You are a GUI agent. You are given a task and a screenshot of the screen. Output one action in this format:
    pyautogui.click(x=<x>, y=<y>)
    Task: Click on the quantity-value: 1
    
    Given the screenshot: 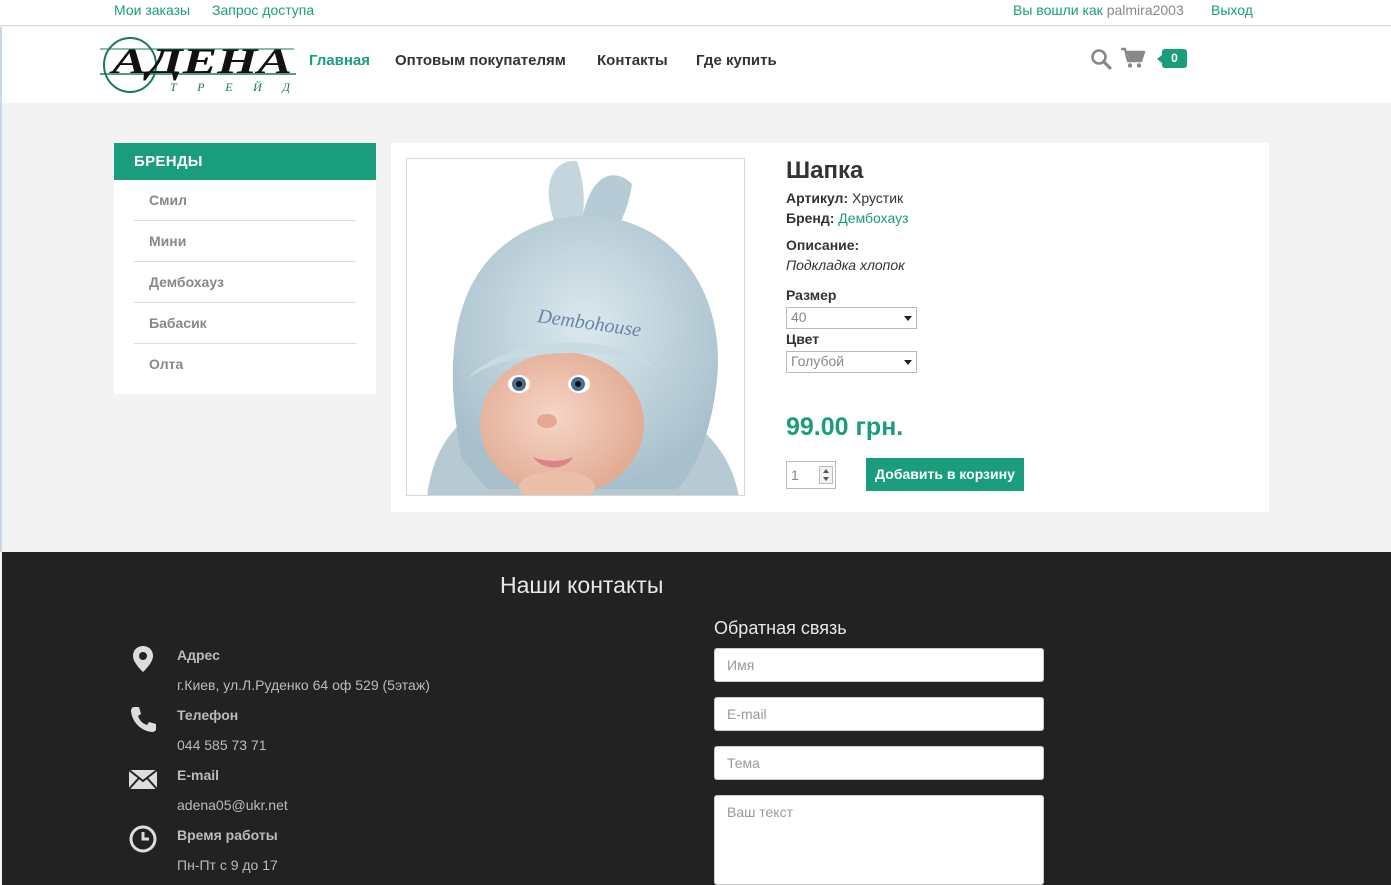 What is the action you would take?
    pyautogui.click(x=795, y=475)
    